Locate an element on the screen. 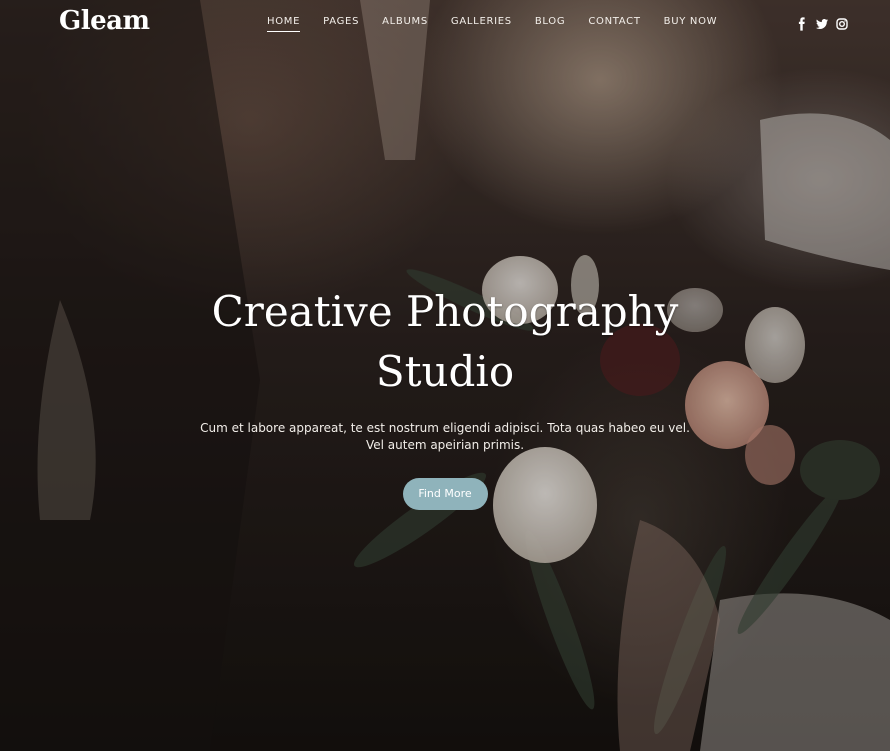 This screenshot has width=890, height=751. find-more-button: Find More is located at coordinates (445, 494).